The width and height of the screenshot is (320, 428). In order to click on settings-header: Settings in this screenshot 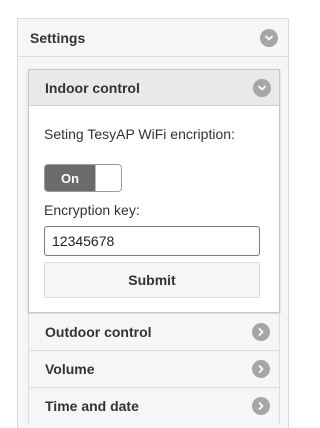, I will do `click(153, 38)`.